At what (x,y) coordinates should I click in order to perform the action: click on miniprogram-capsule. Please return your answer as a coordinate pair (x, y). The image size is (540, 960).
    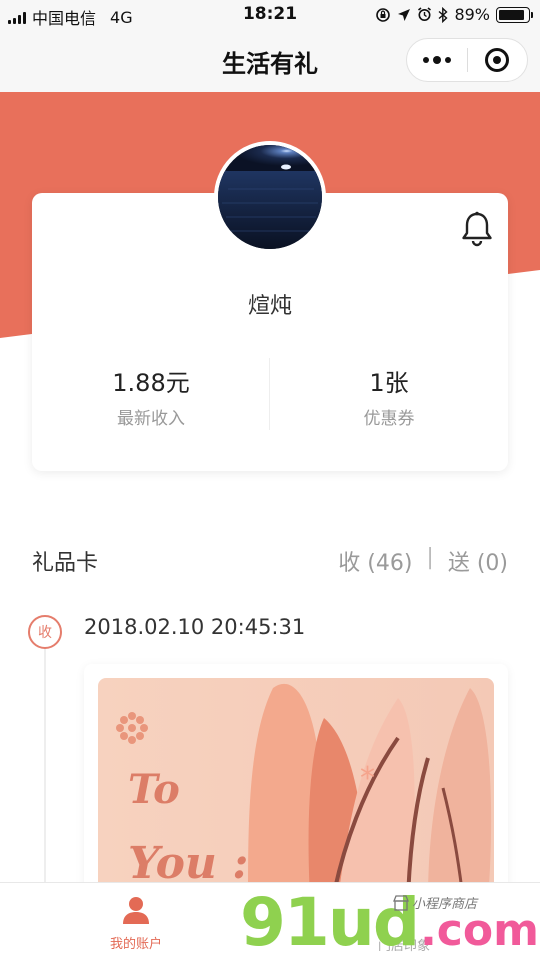
    Looking at the image, I should click on (467, 60).